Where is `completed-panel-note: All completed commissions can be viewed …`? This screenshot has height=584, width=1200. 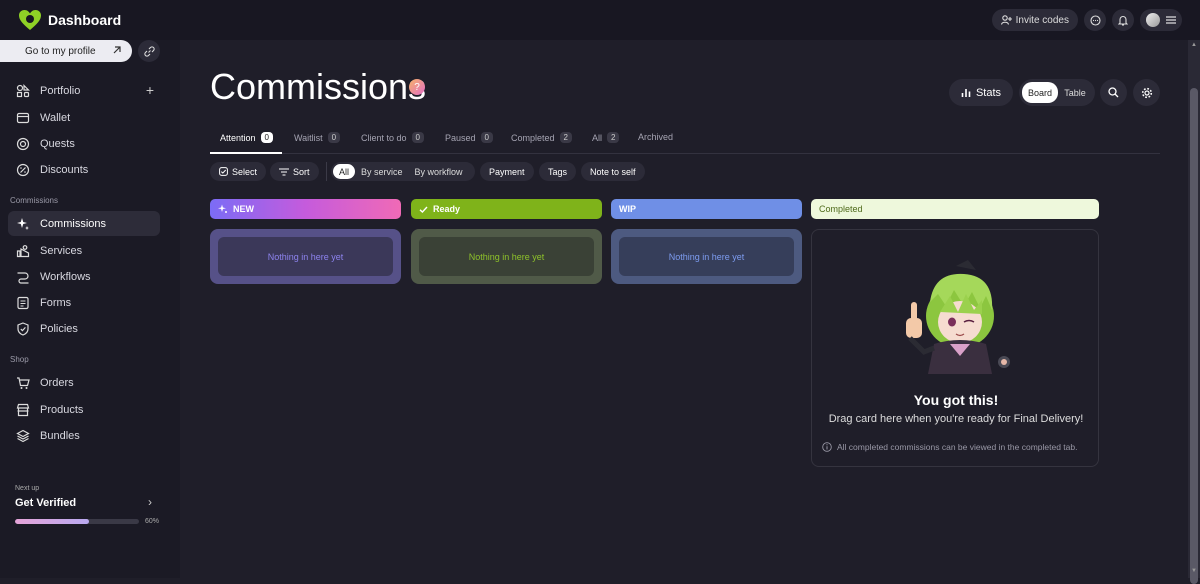 completed-panel-note: All completed commissions can be viewed … is located at coordinates (957, 447).